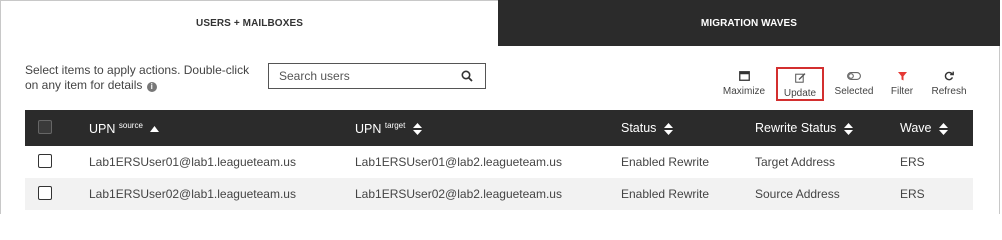 The image size is (1002, 240). What do you see at coordinates (155, 129) in the screenshot?
I see `sort-asc-icon` at bounding box center [155, 129].